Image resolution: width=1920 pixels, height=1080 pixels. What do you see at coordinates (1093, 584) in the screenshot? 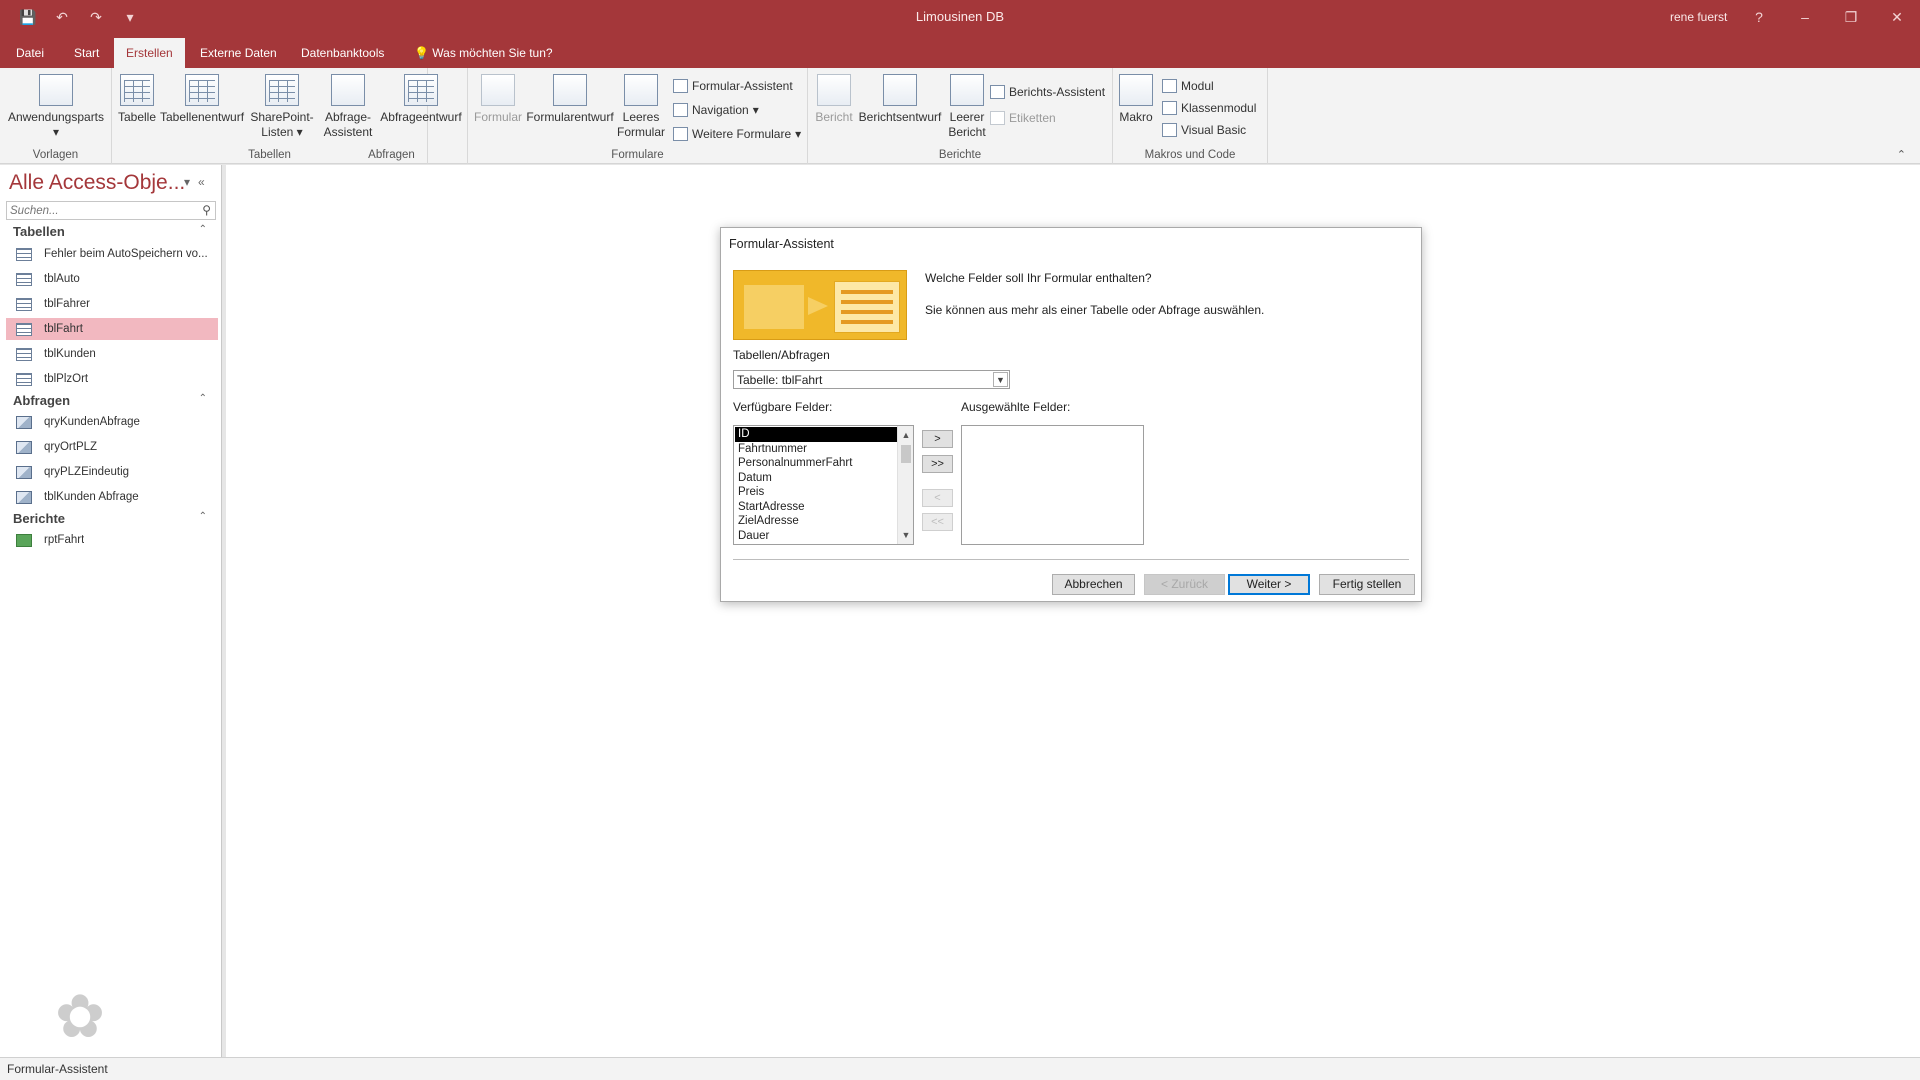
I see `cancel-button: Abbrechen` at bounding box center [1093, 584].